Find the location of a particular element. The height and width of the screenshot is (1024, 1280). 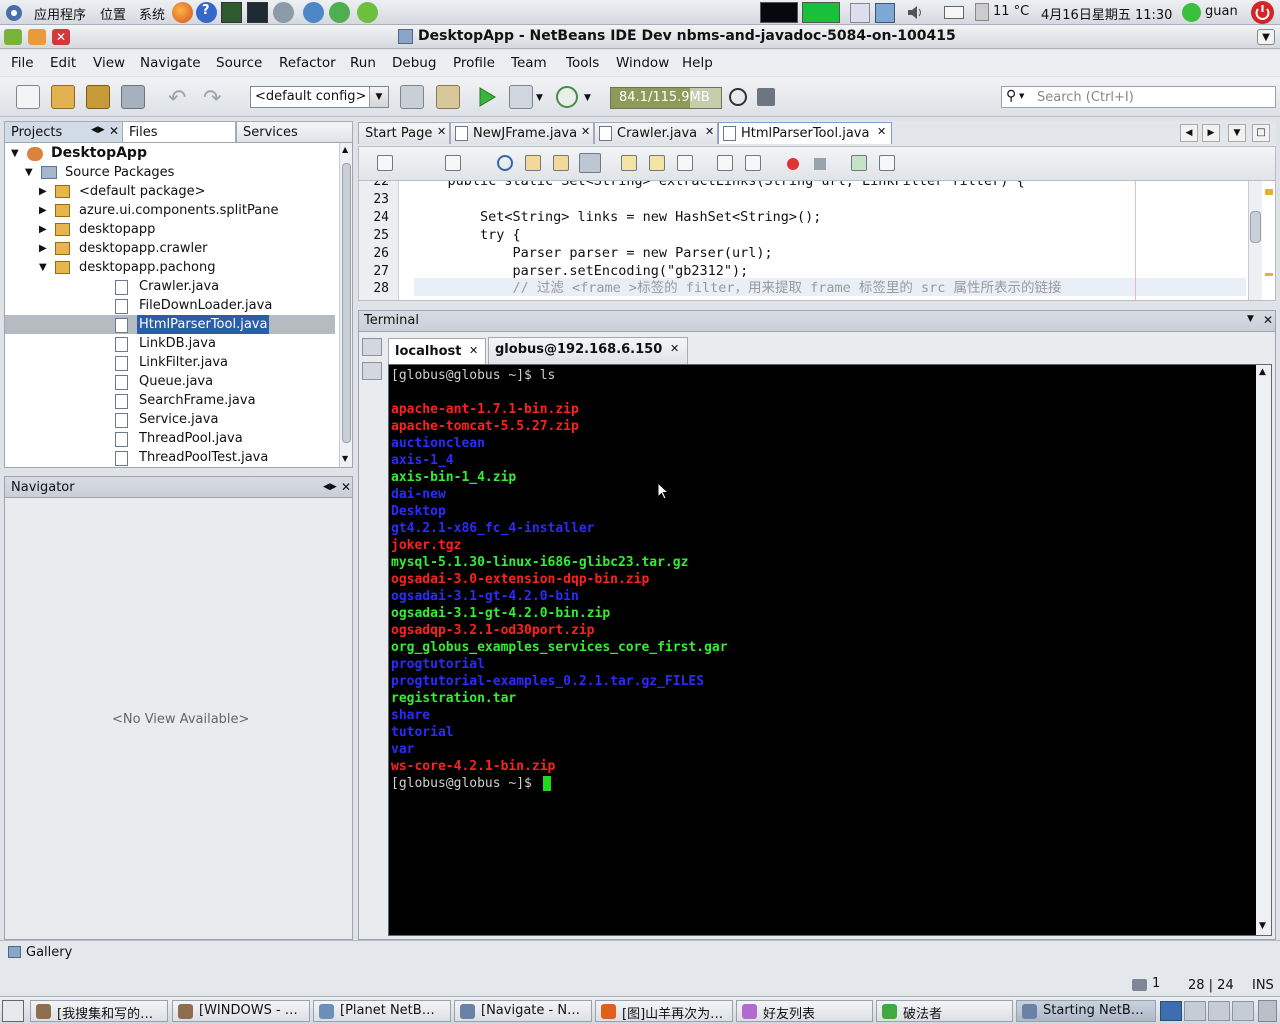

find-previous-icon is located at coordinates (533, 163).